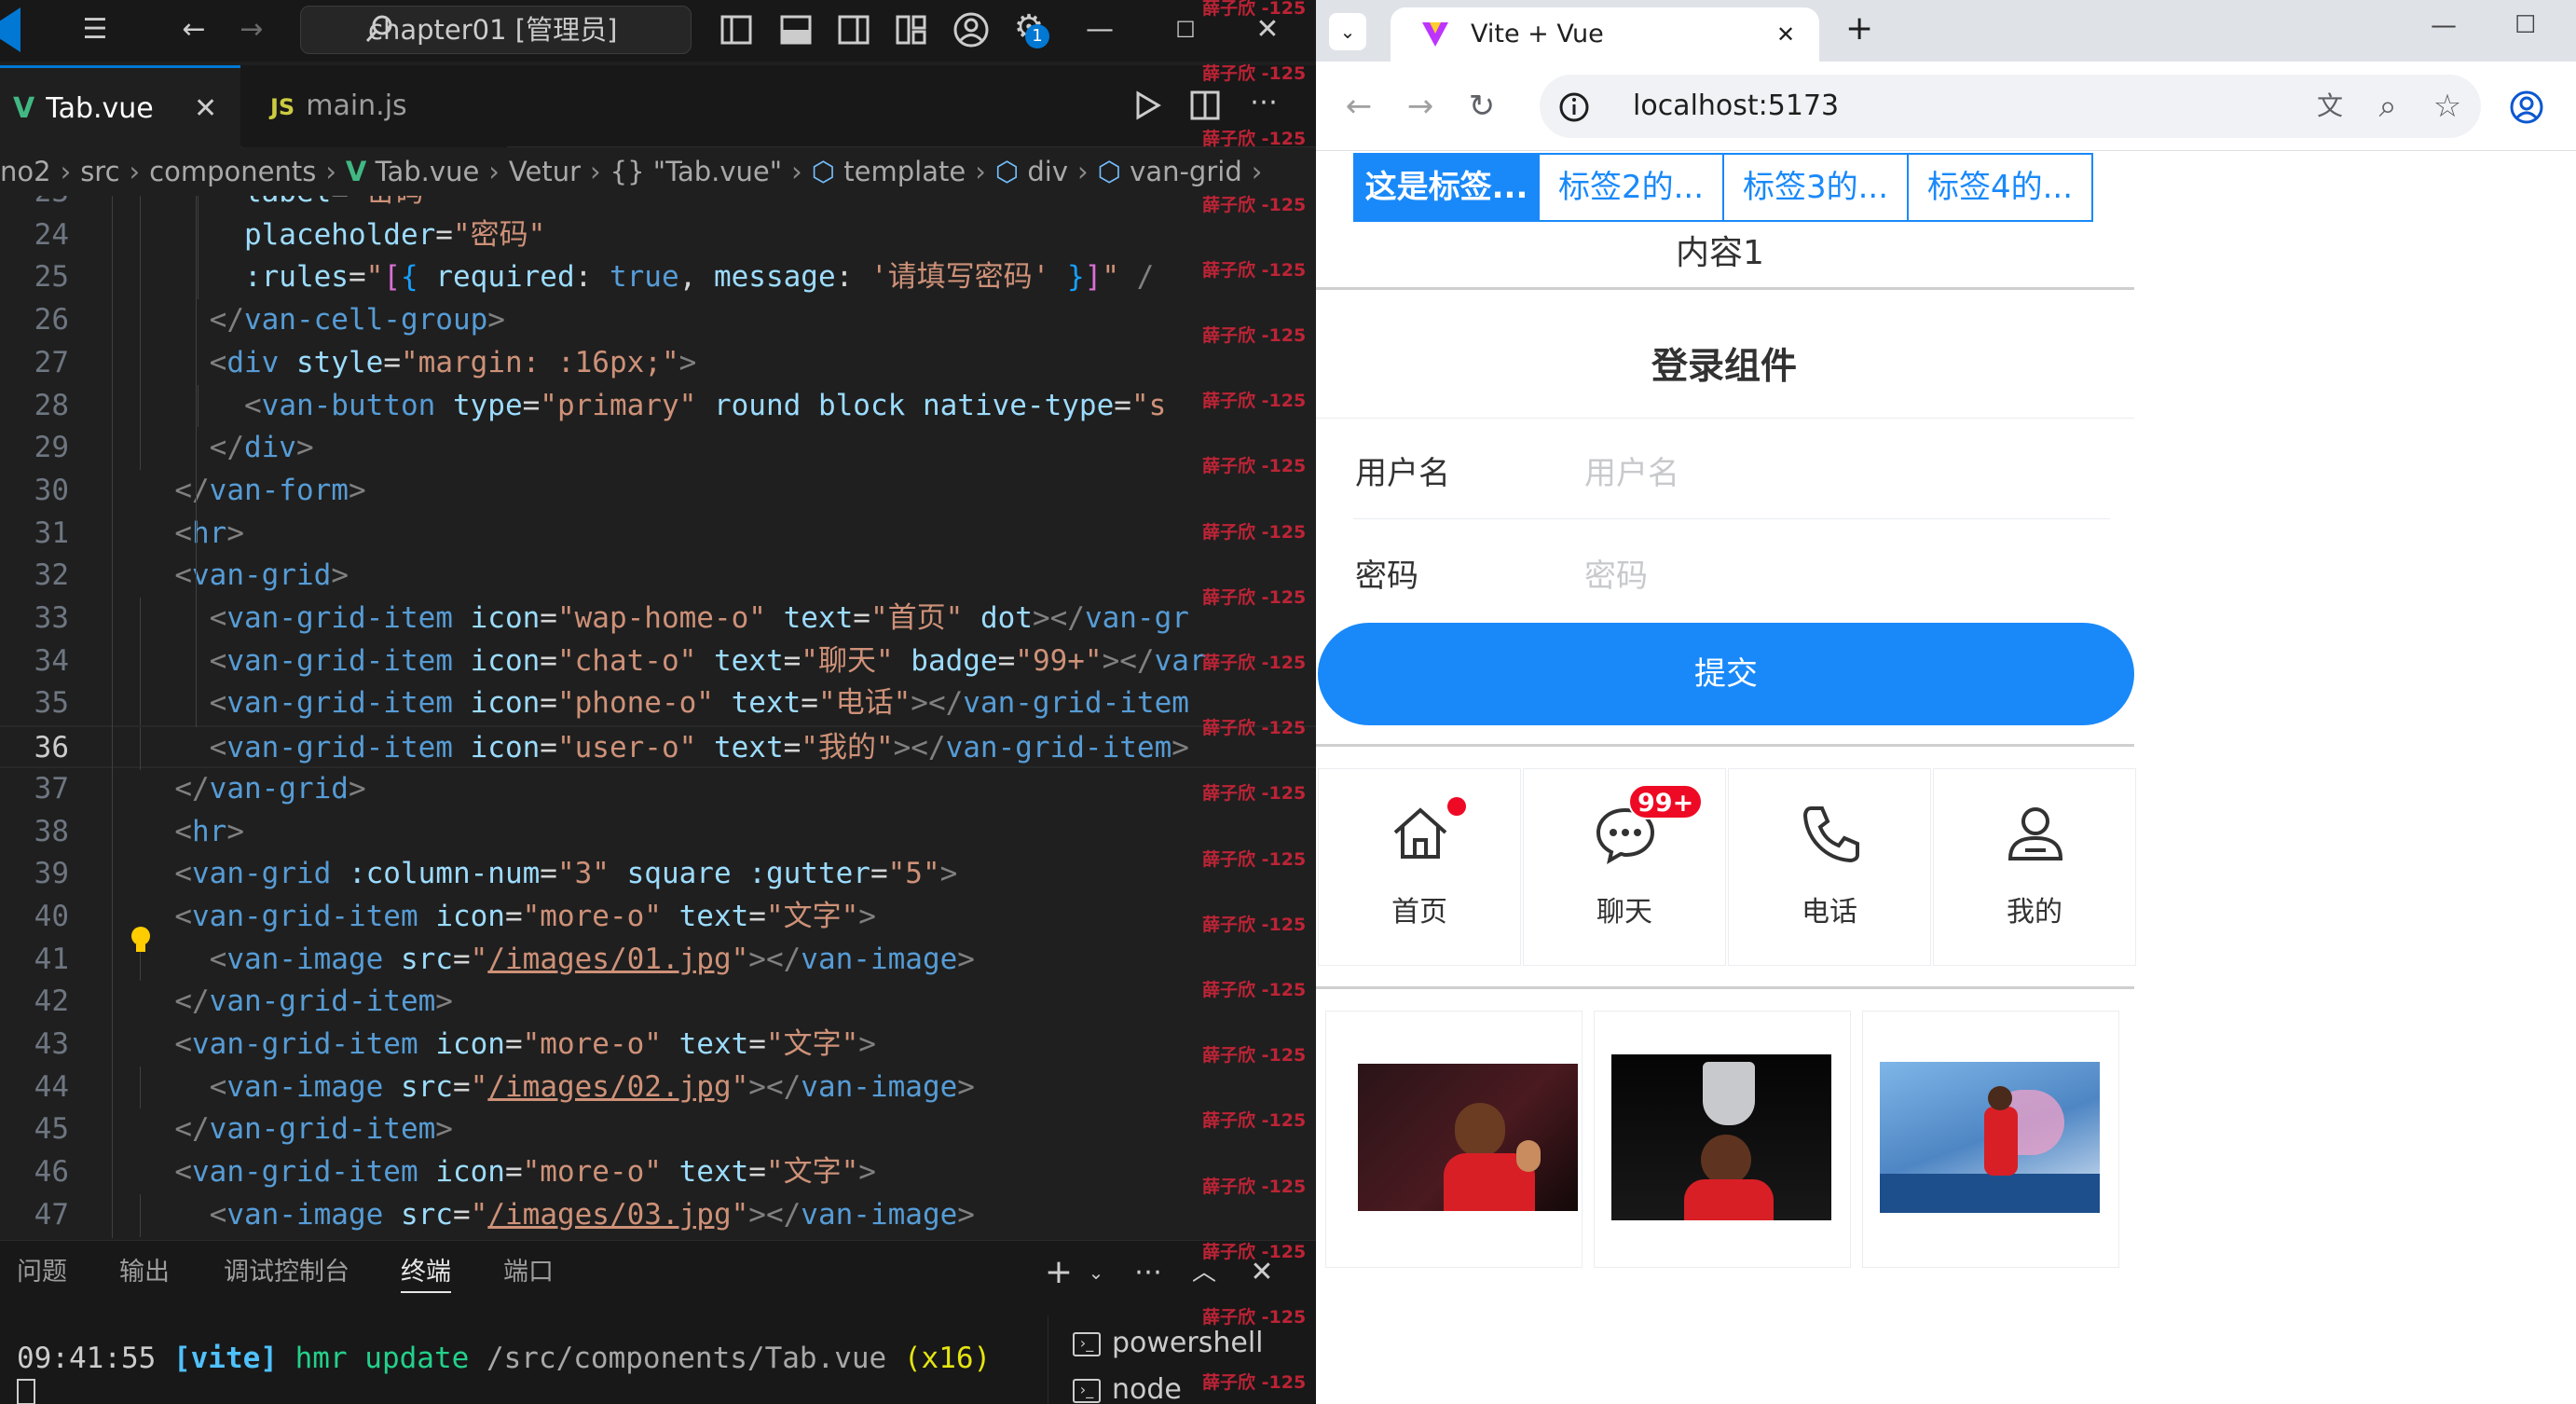 The width and height of the screenshot is (2576, 1404). I want to click on breadcrumb-item: Vetur, so click(545, 171).